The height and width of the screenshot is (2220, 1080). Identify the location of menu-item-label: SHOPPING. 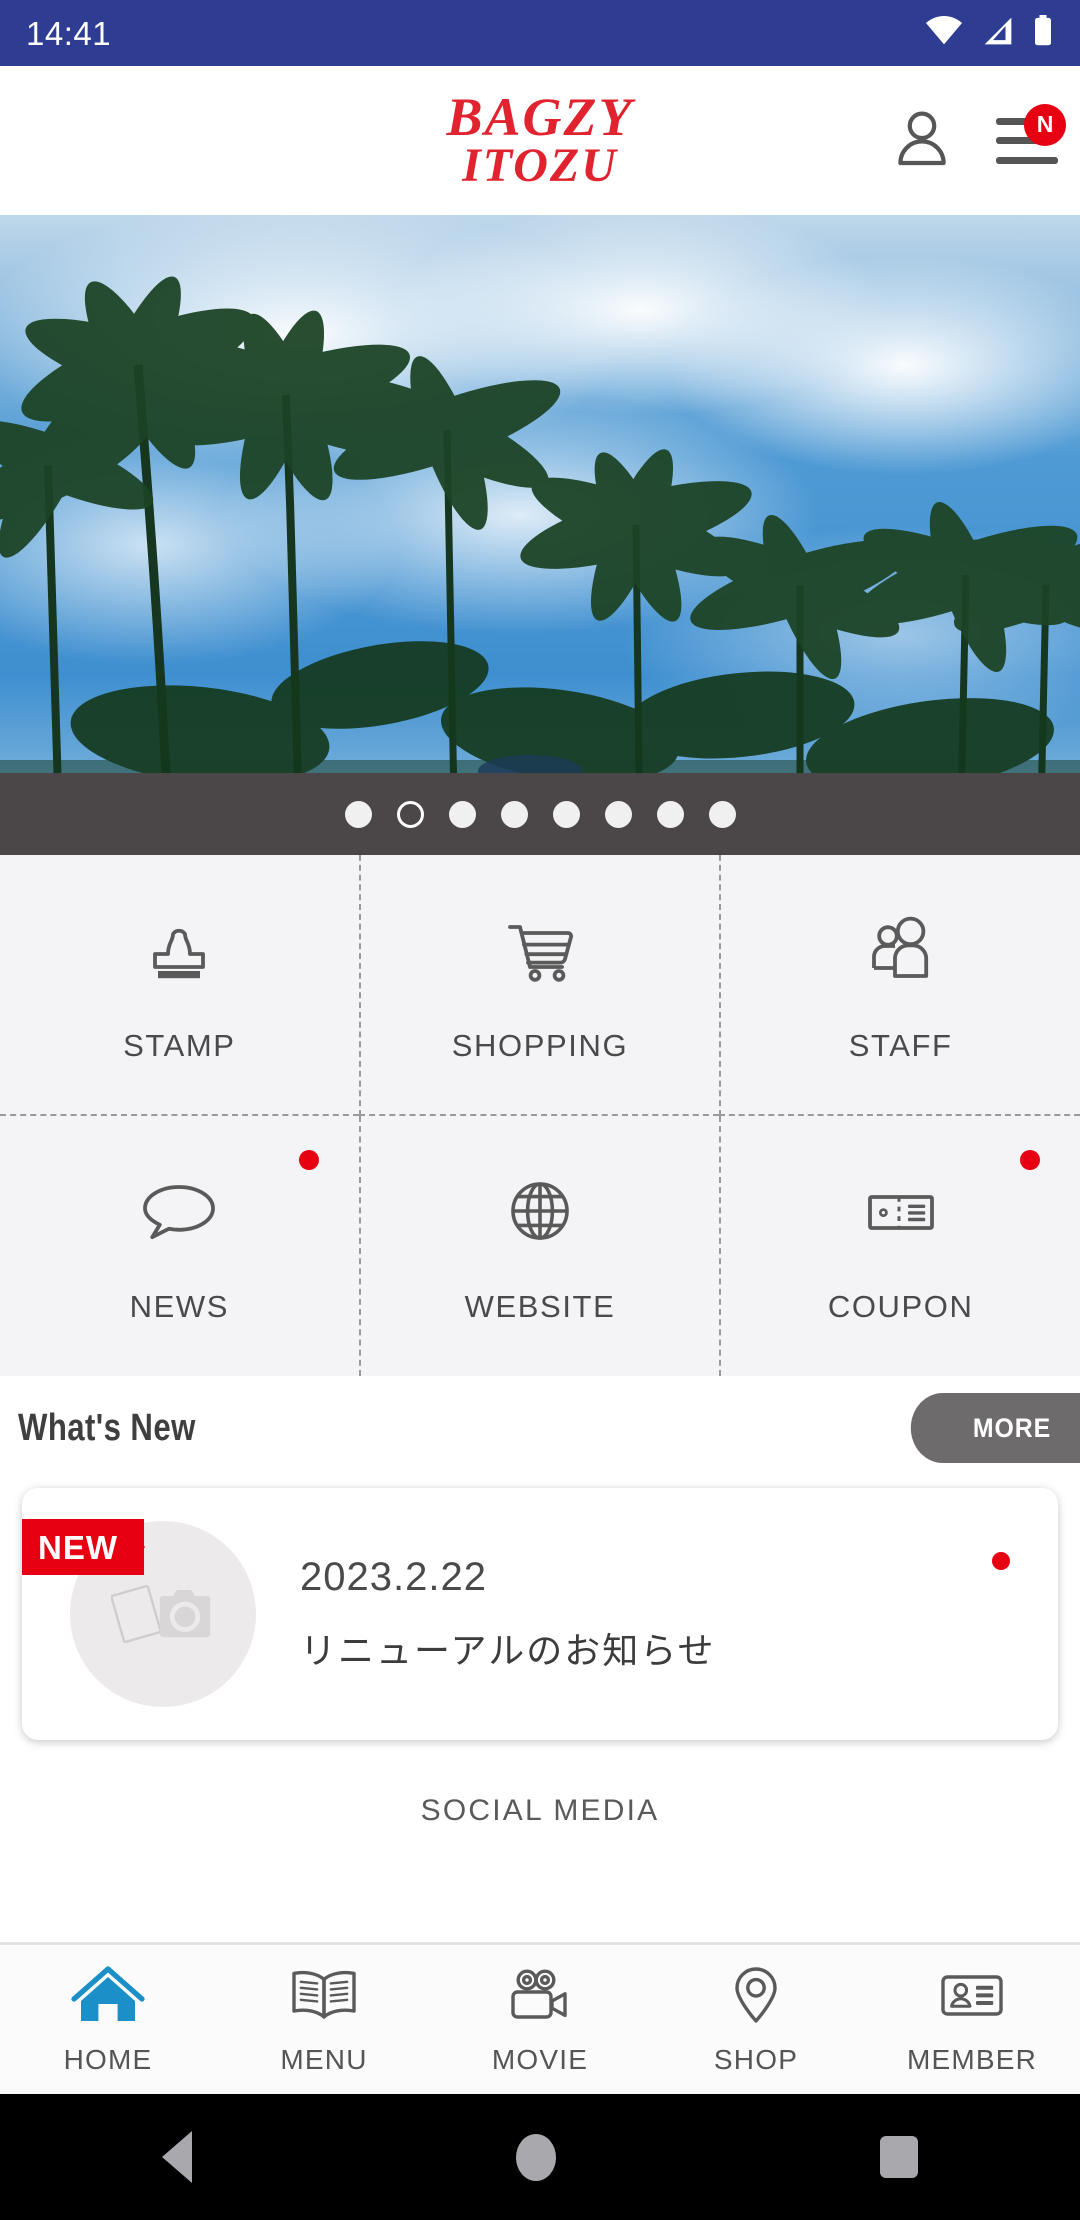
(540, 1045).